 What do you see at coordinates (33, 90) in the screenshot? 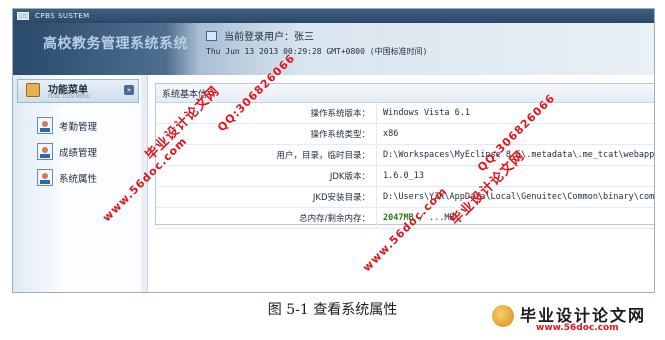
I see `menu-icon` at bounding box center [33, 90].